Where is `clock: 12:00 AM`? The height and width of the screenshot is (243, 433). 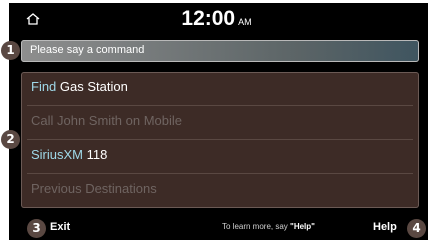
clock: 12:00 AM is located at coordinates (216, 19).